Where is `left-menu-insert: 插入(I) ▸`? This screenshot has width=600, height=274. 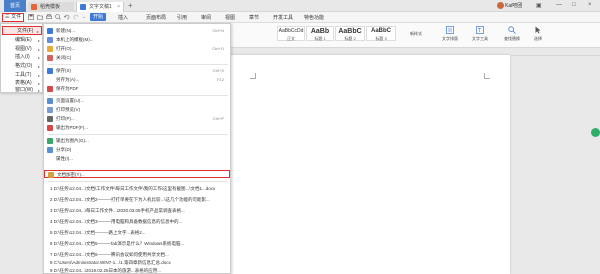 left-menu-insert: 插入(I) ▸ is located at coordinates (21, 57).